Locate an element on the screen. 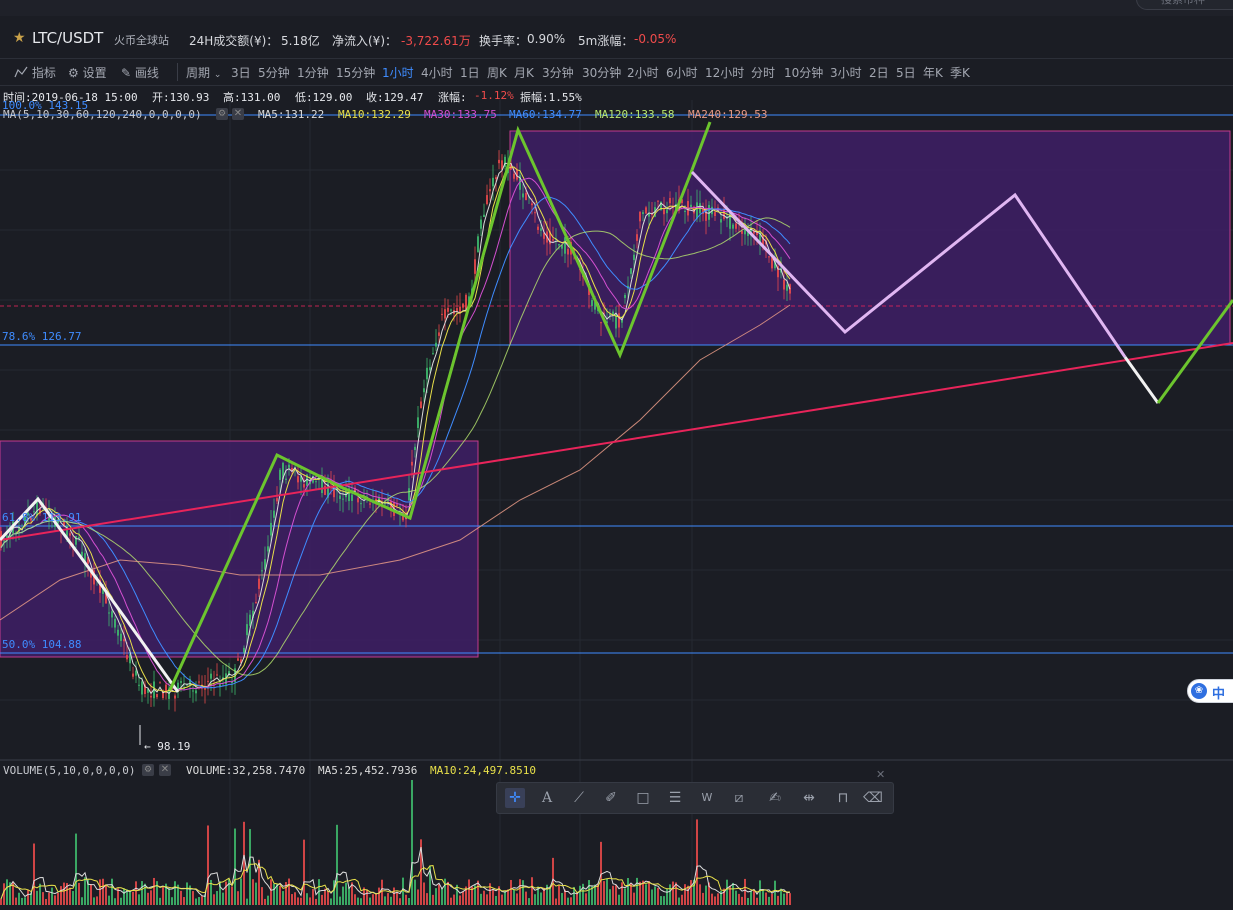 This screenshot has width=1233, height=910. period-tab: 分时 is located at coordinates (763, 72).